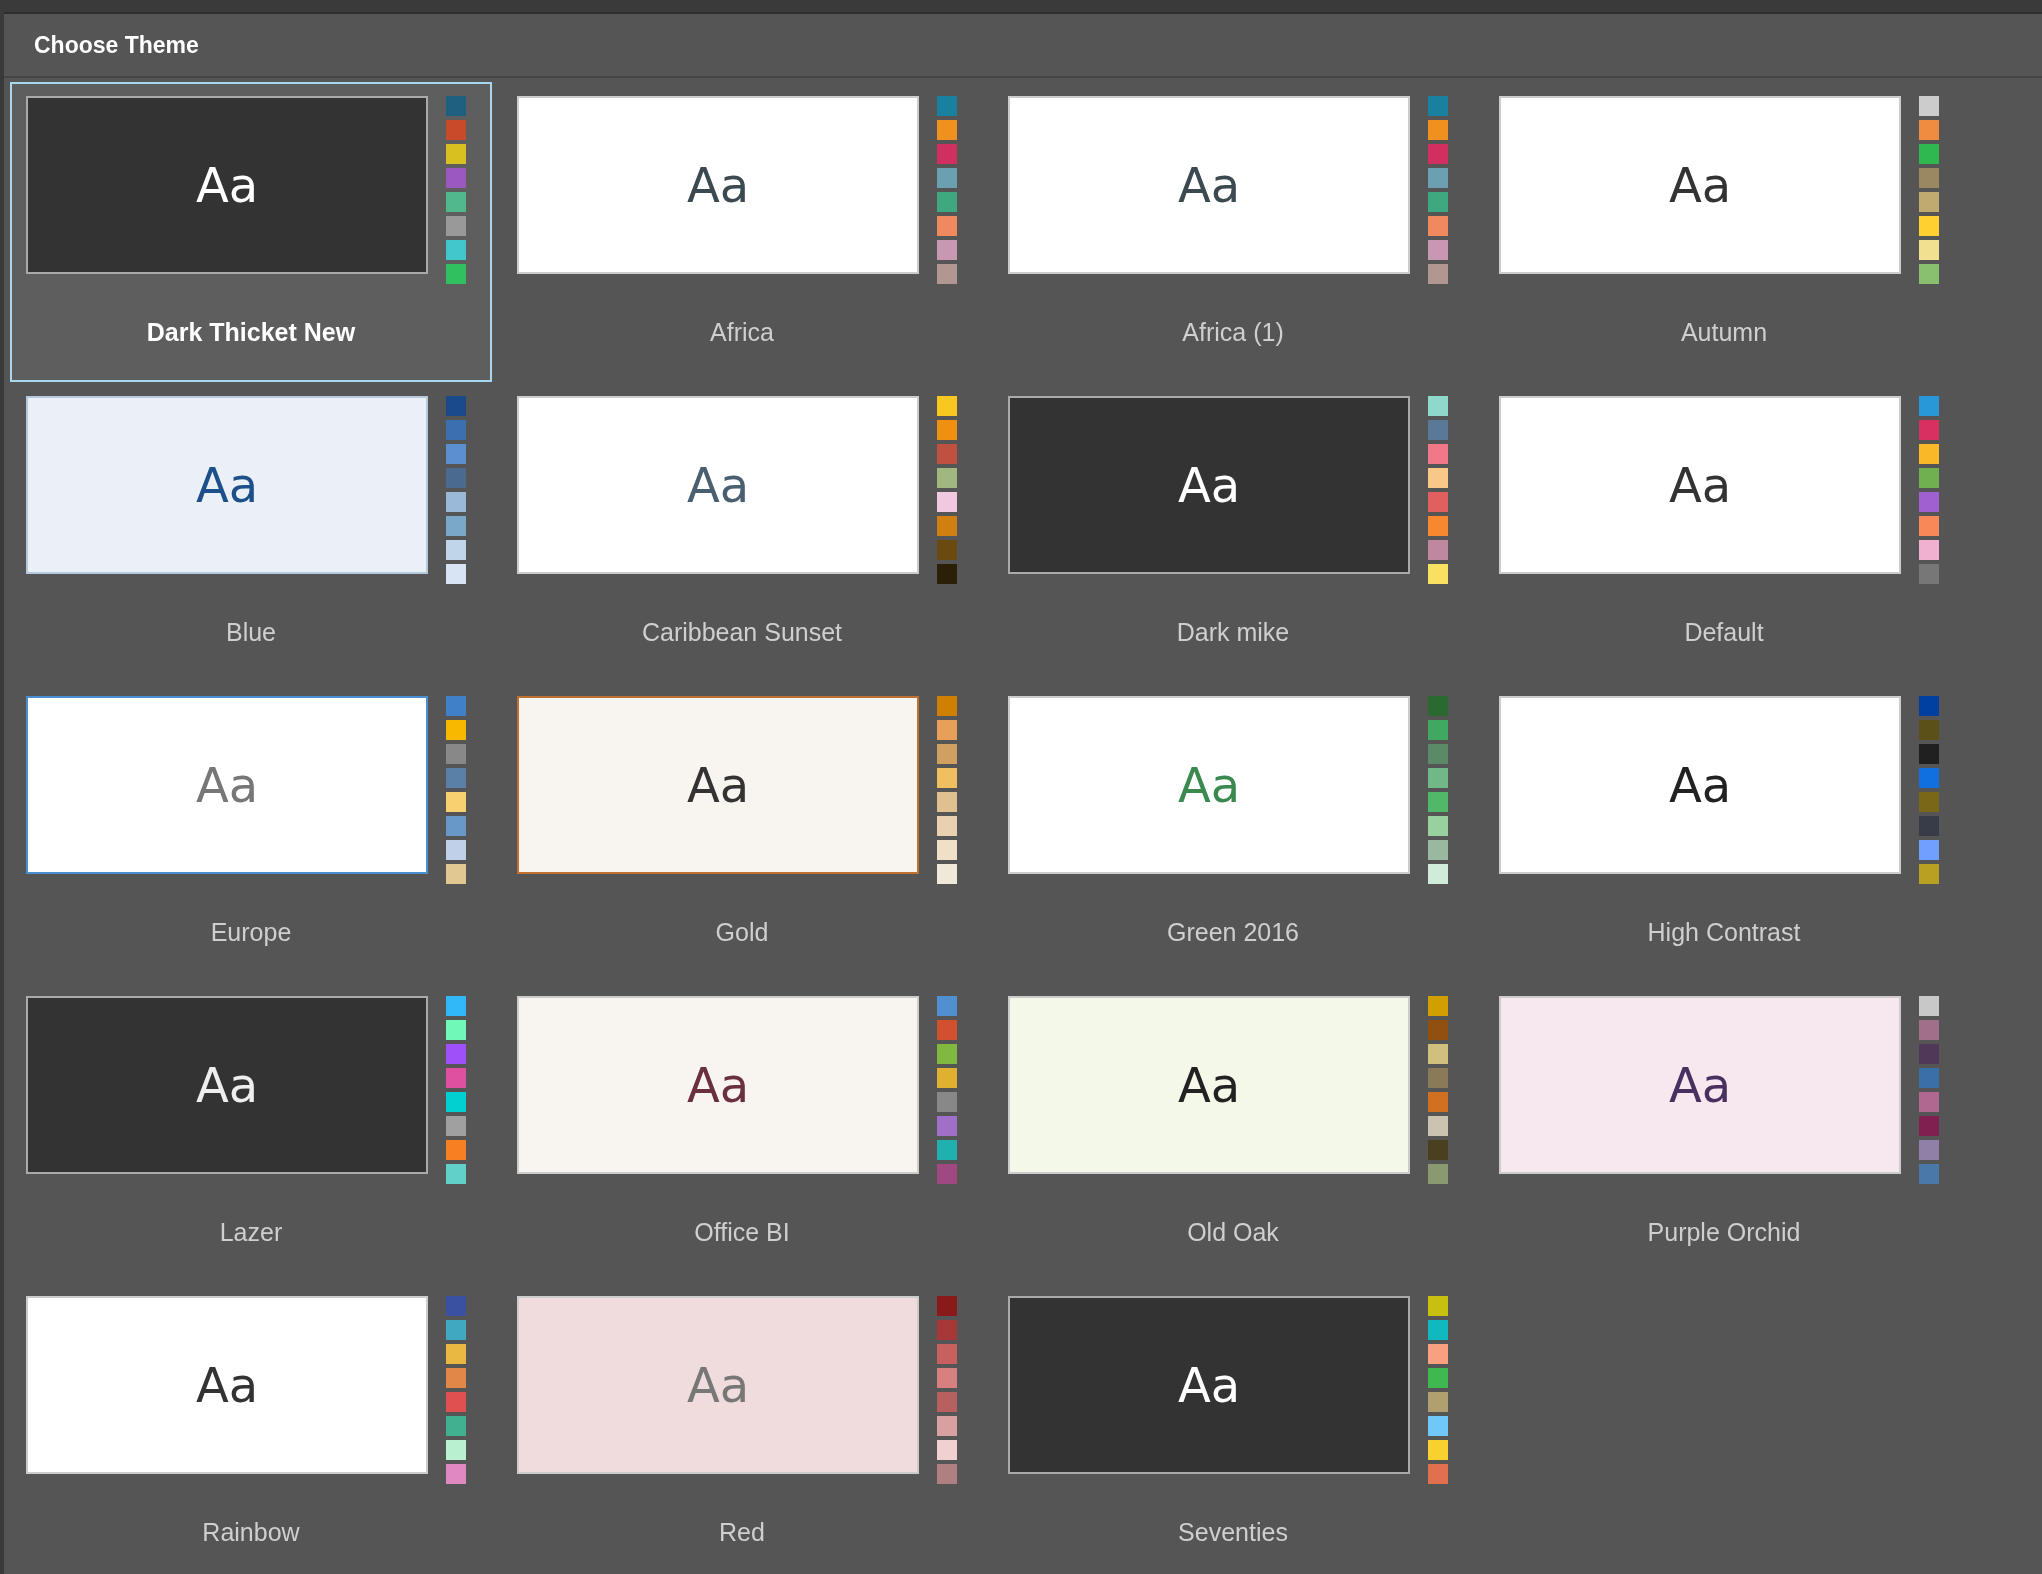 The width and height of the screenshot is (2042, 1574). What do you see at coordinates (1233, 332) in the screenshot?
I see `theme-name: Africa (1)` at bounding box center [1233, 332].